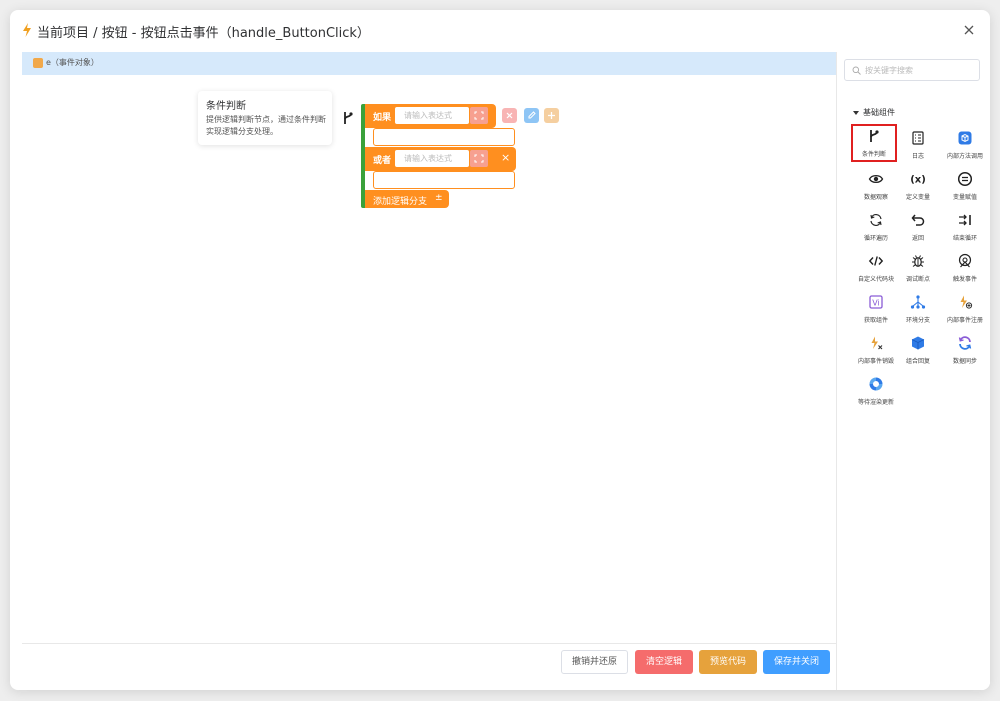 The image size is (1000, 701). What do you see at coordinates (966, 302) in the screenshot?
I see `event-register-icon` at bounding box center [966, 302].